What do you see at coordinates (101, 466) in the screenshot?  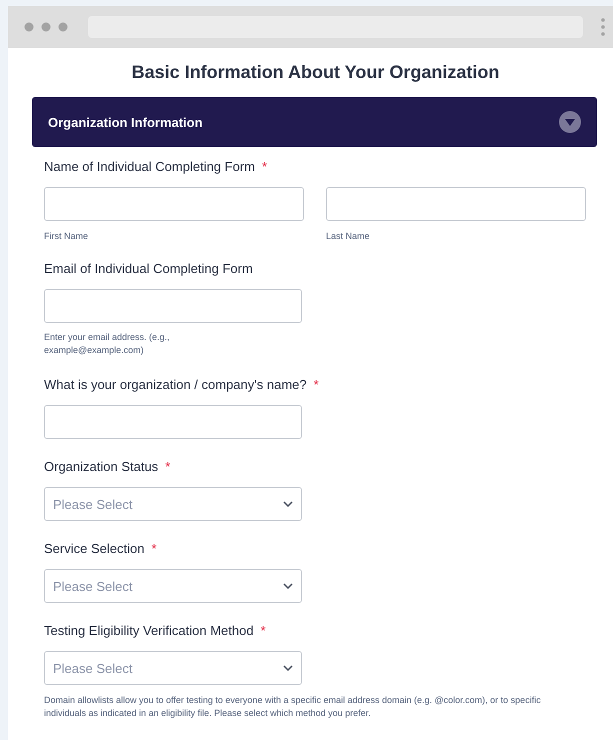 I see `field-label: Organization Status` at bounding box center [101, 466].